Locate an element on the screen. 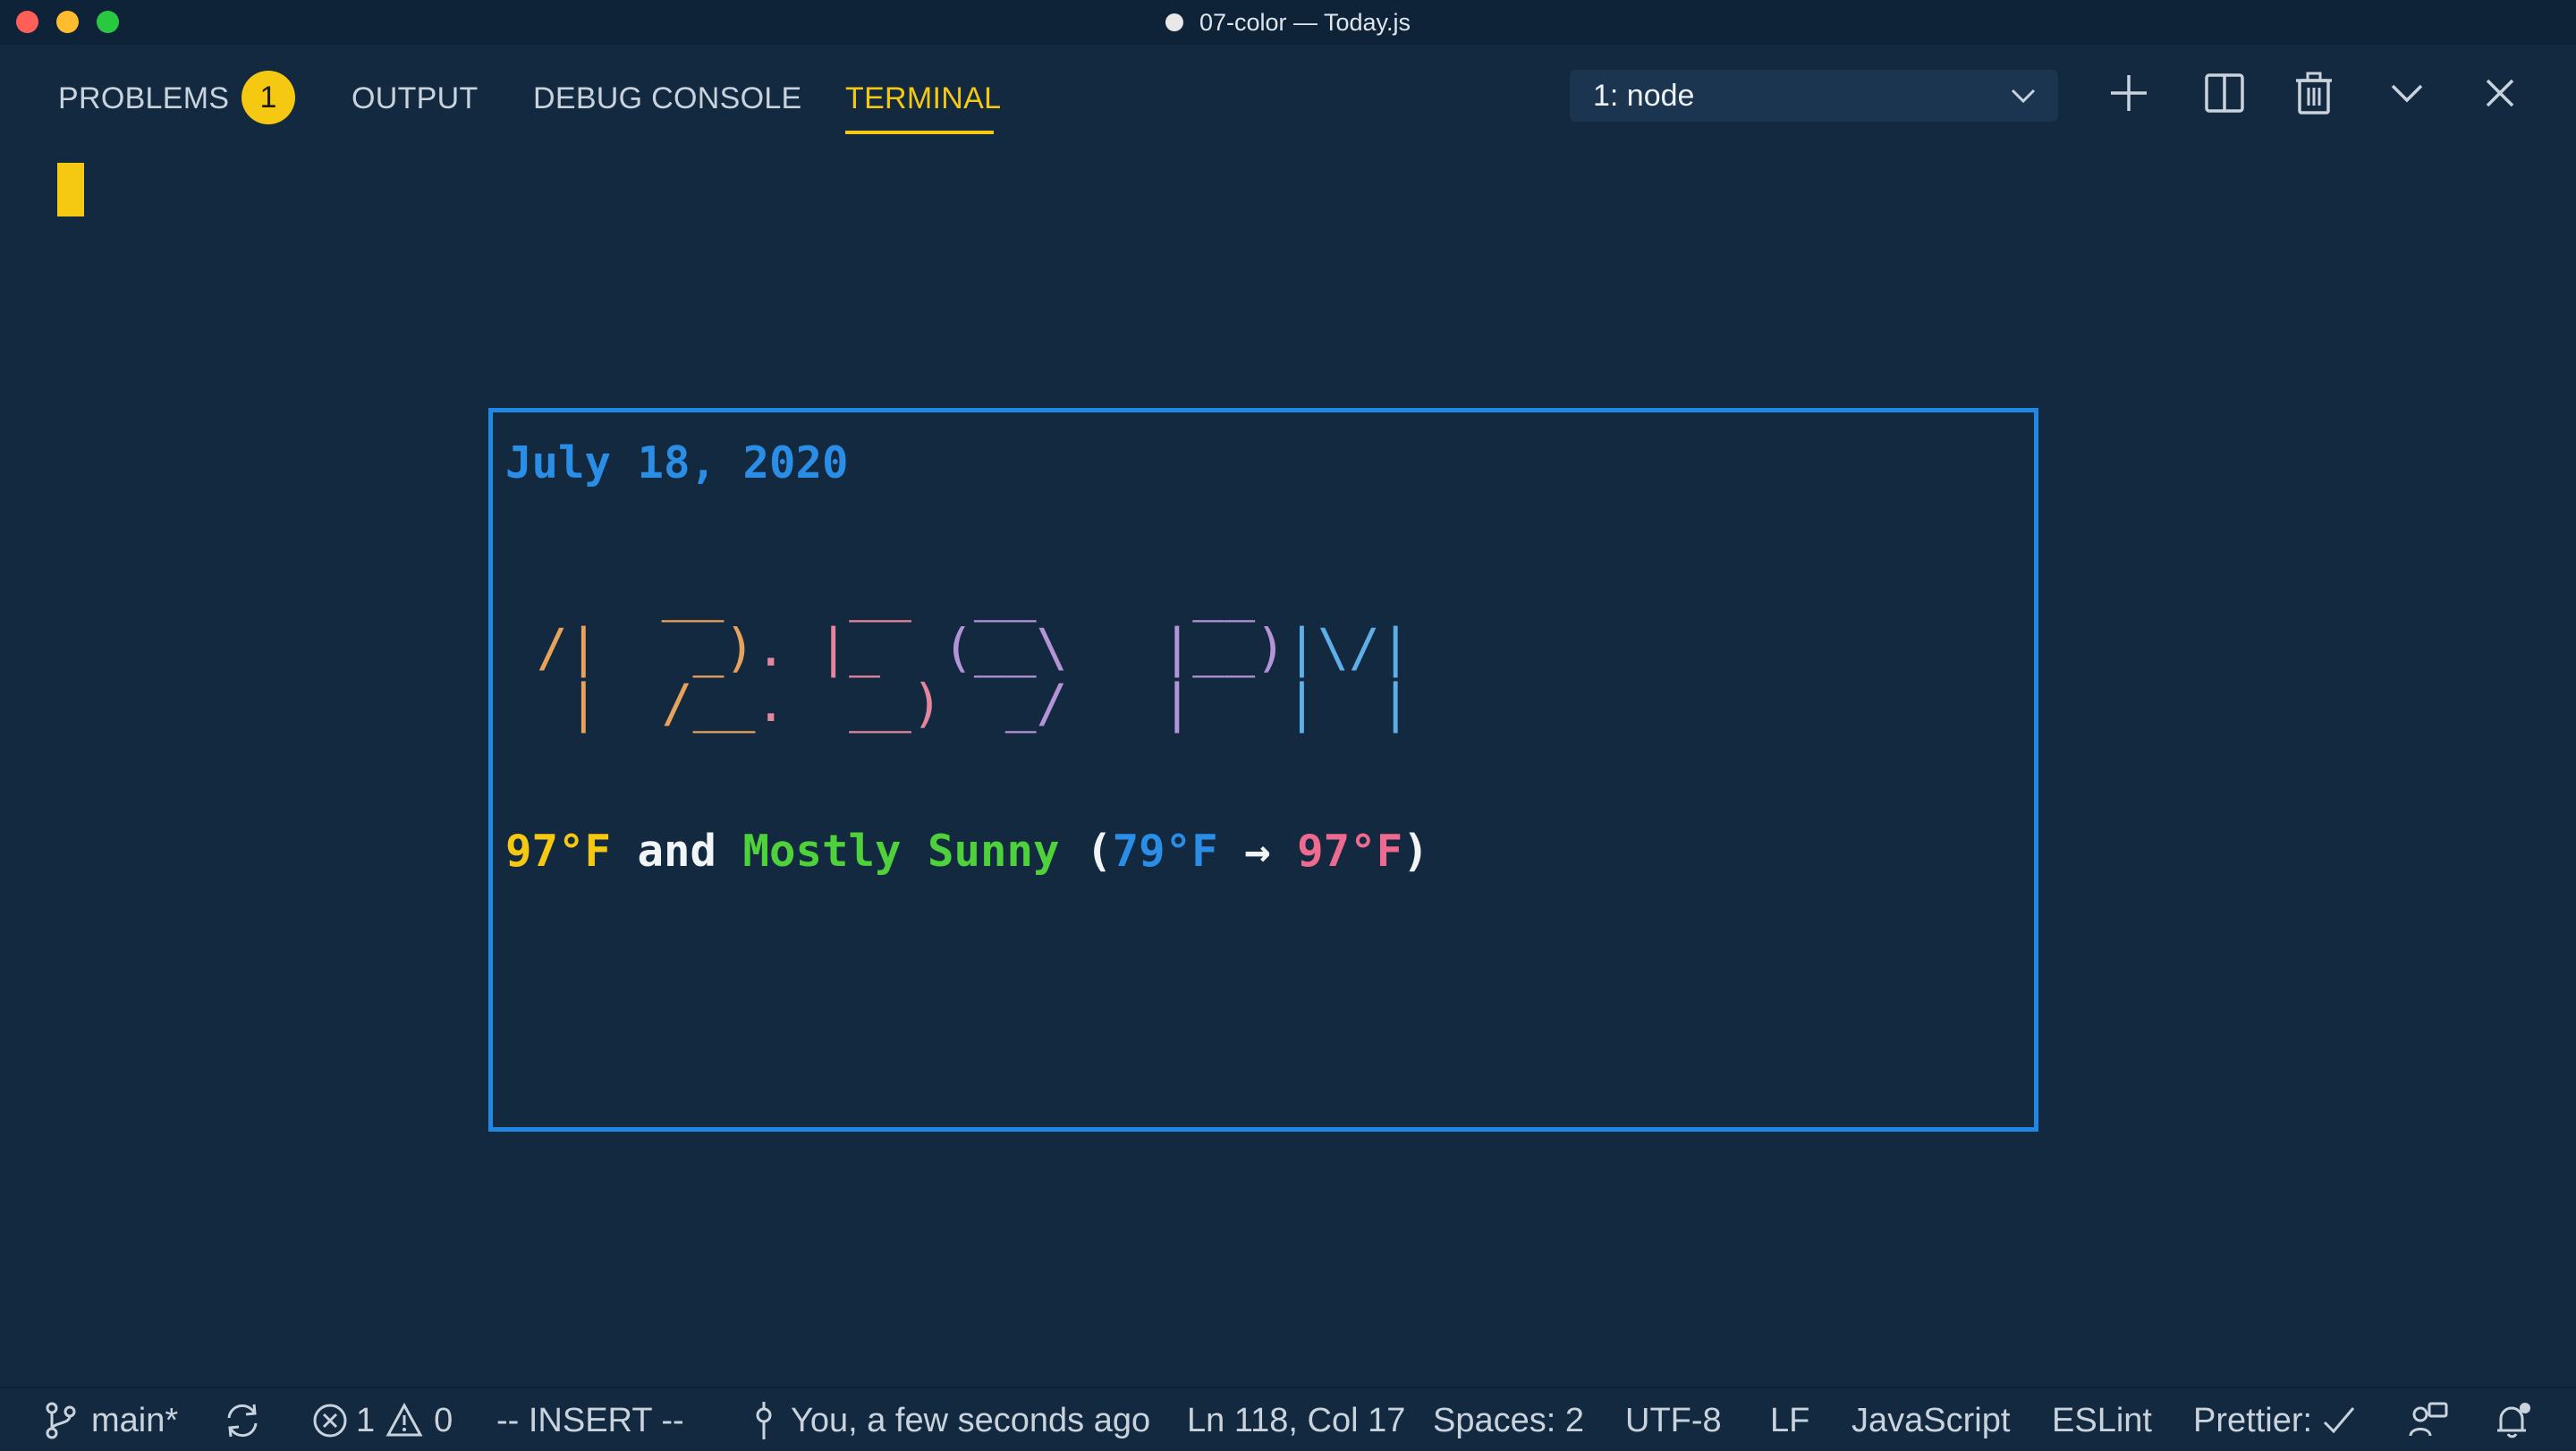 Image resolution: width=2576 pixels, height=1451 pixels. feedback-icon is located at coordinates (2428, 1419).